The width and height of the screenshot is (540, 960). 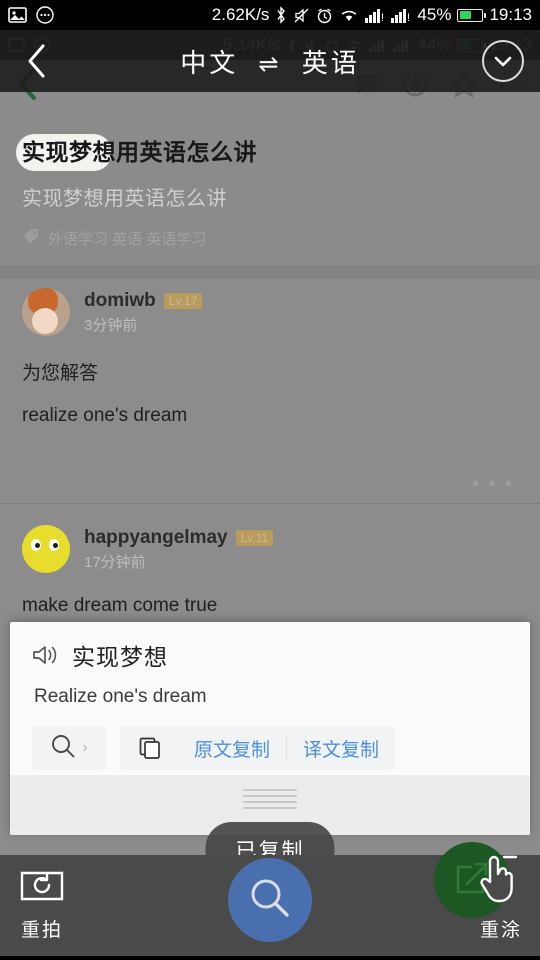 What do you see at coordinates (503, 61) in the screenshot?
I see `collapse-button` at bounding box center [503, 61].